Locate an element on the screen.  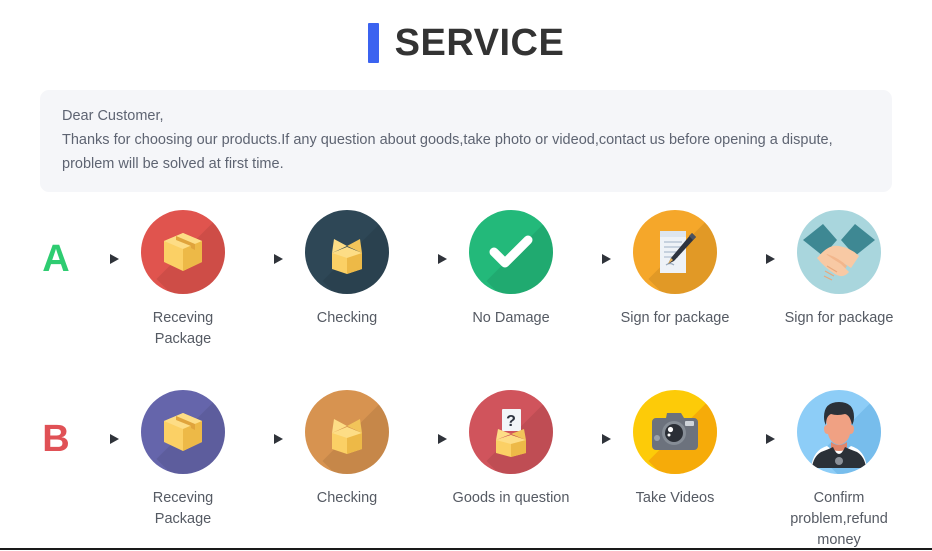
flow-step: No Damage is located at coordinates (511, 269).